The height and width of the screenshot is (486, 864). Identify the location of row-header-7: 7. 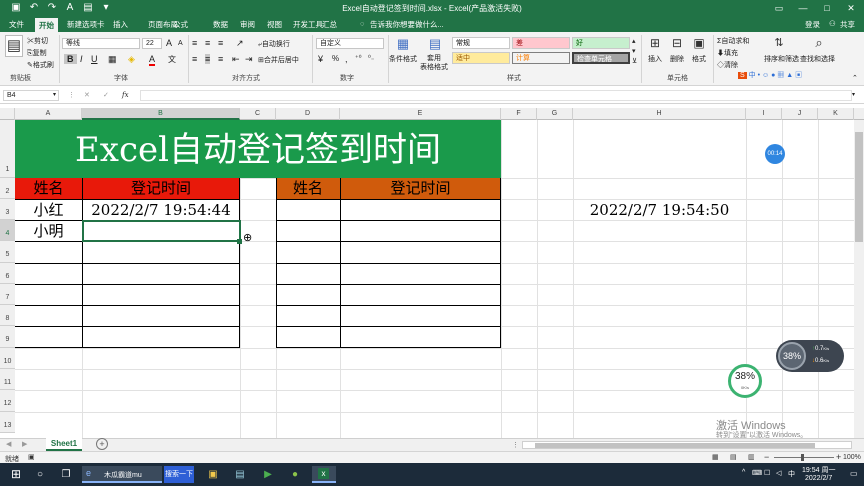
(7, 294).